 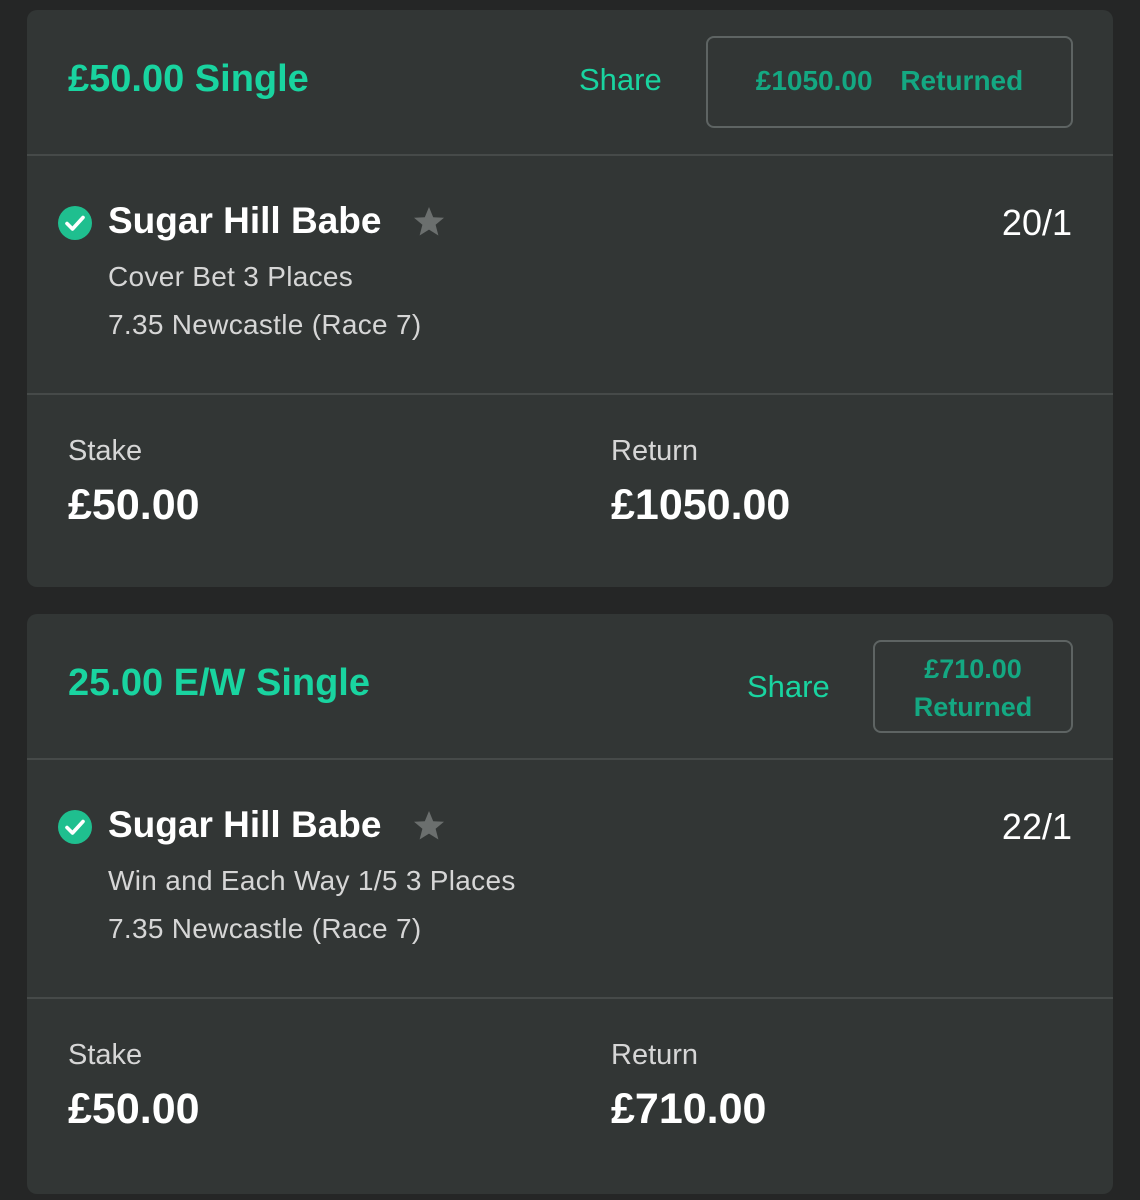 What do you see at coordinates (219, 683) in the screenshot?
I see `bet-title: 25.00 E/W Single` at bounding box center [219, 683].